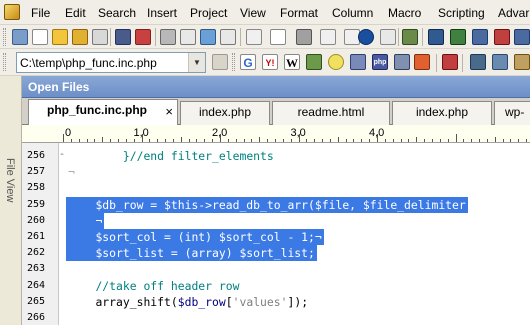 The height and width of the screenshot is (325, 530). I want to click on tab-index-php: index.php, so click(225, 113).